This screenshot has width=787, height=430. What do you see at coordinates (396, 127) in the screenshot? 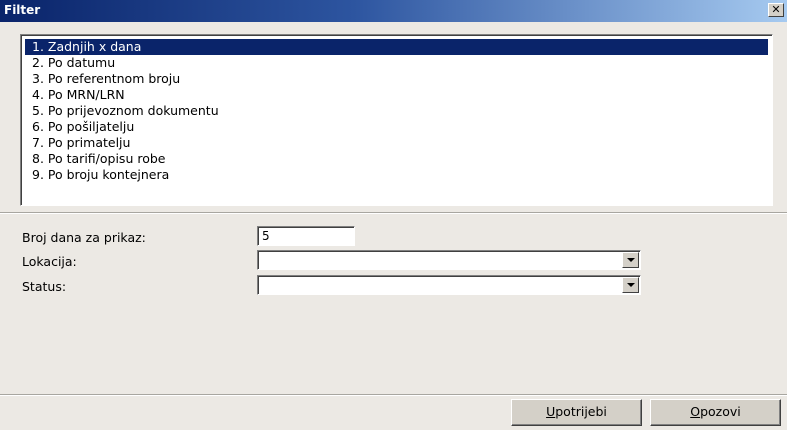
I see `list-item: 6. Po pošiljatelju` at bounding box center [396, 127].